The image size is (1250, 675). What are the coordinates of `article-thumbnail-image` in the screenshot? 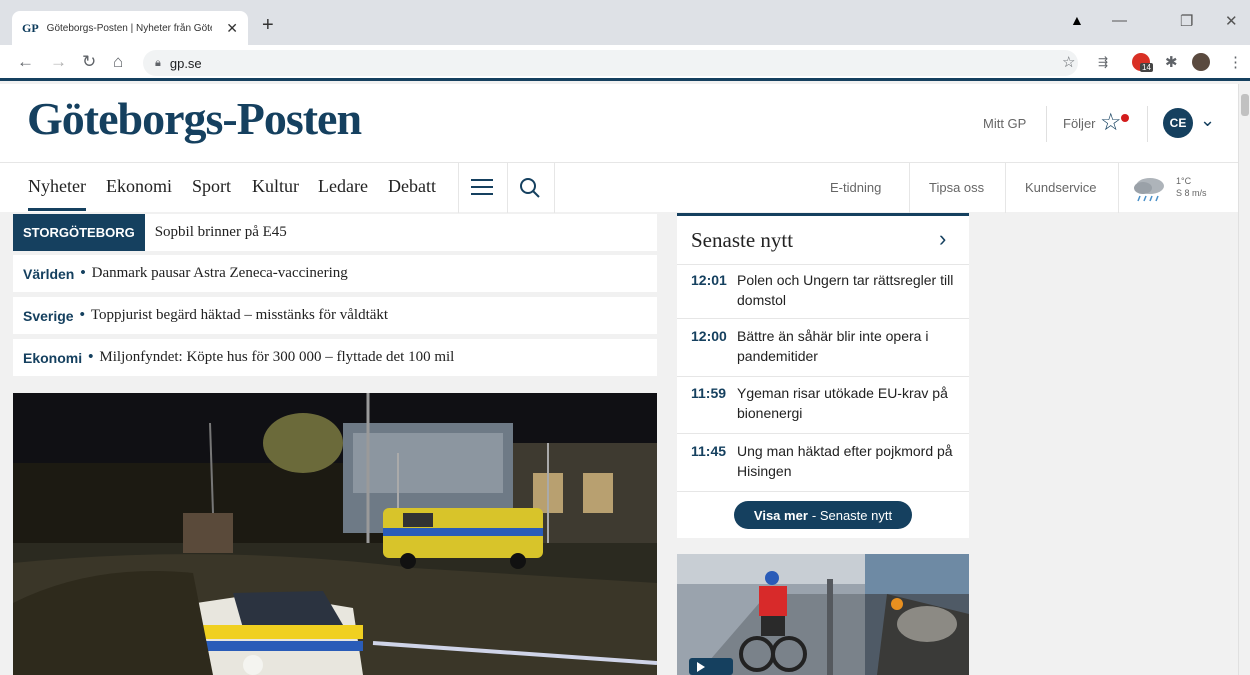 It's located at (823, 614).